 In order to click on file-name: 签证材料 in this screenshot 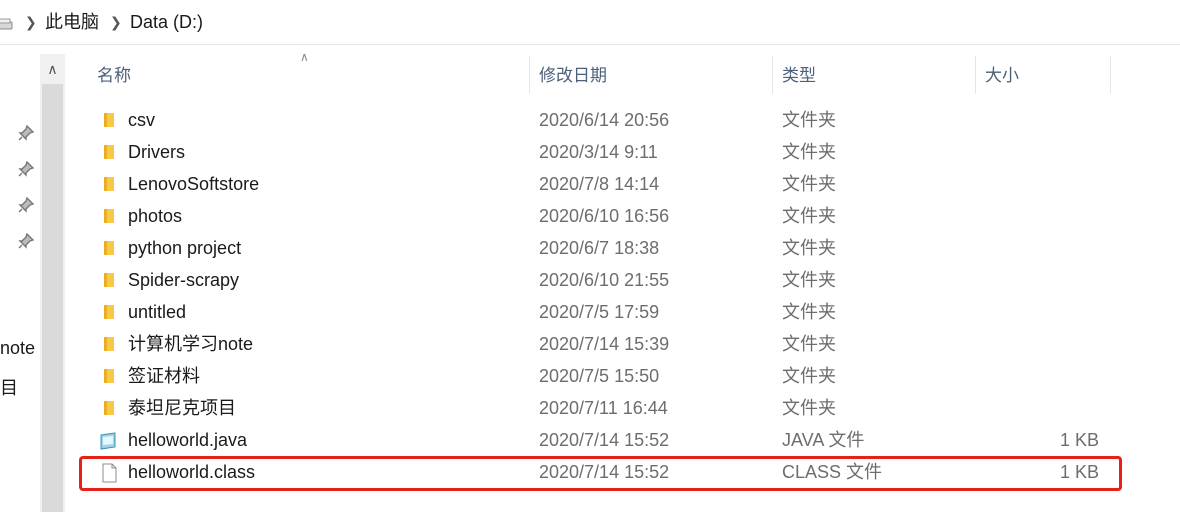, I will do `click(164, 376)`.